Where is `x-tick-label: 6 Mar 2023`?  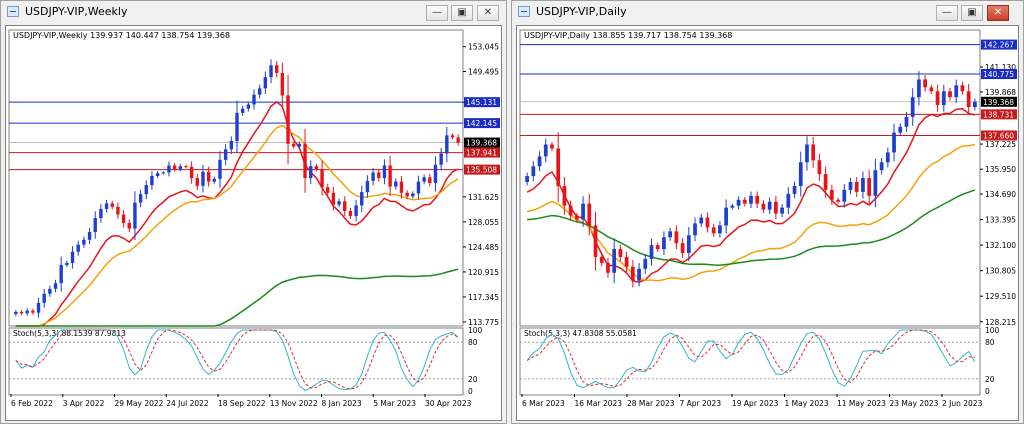 x-tick-label: 6 Mar 2023 is located at coordinates (543, 403).